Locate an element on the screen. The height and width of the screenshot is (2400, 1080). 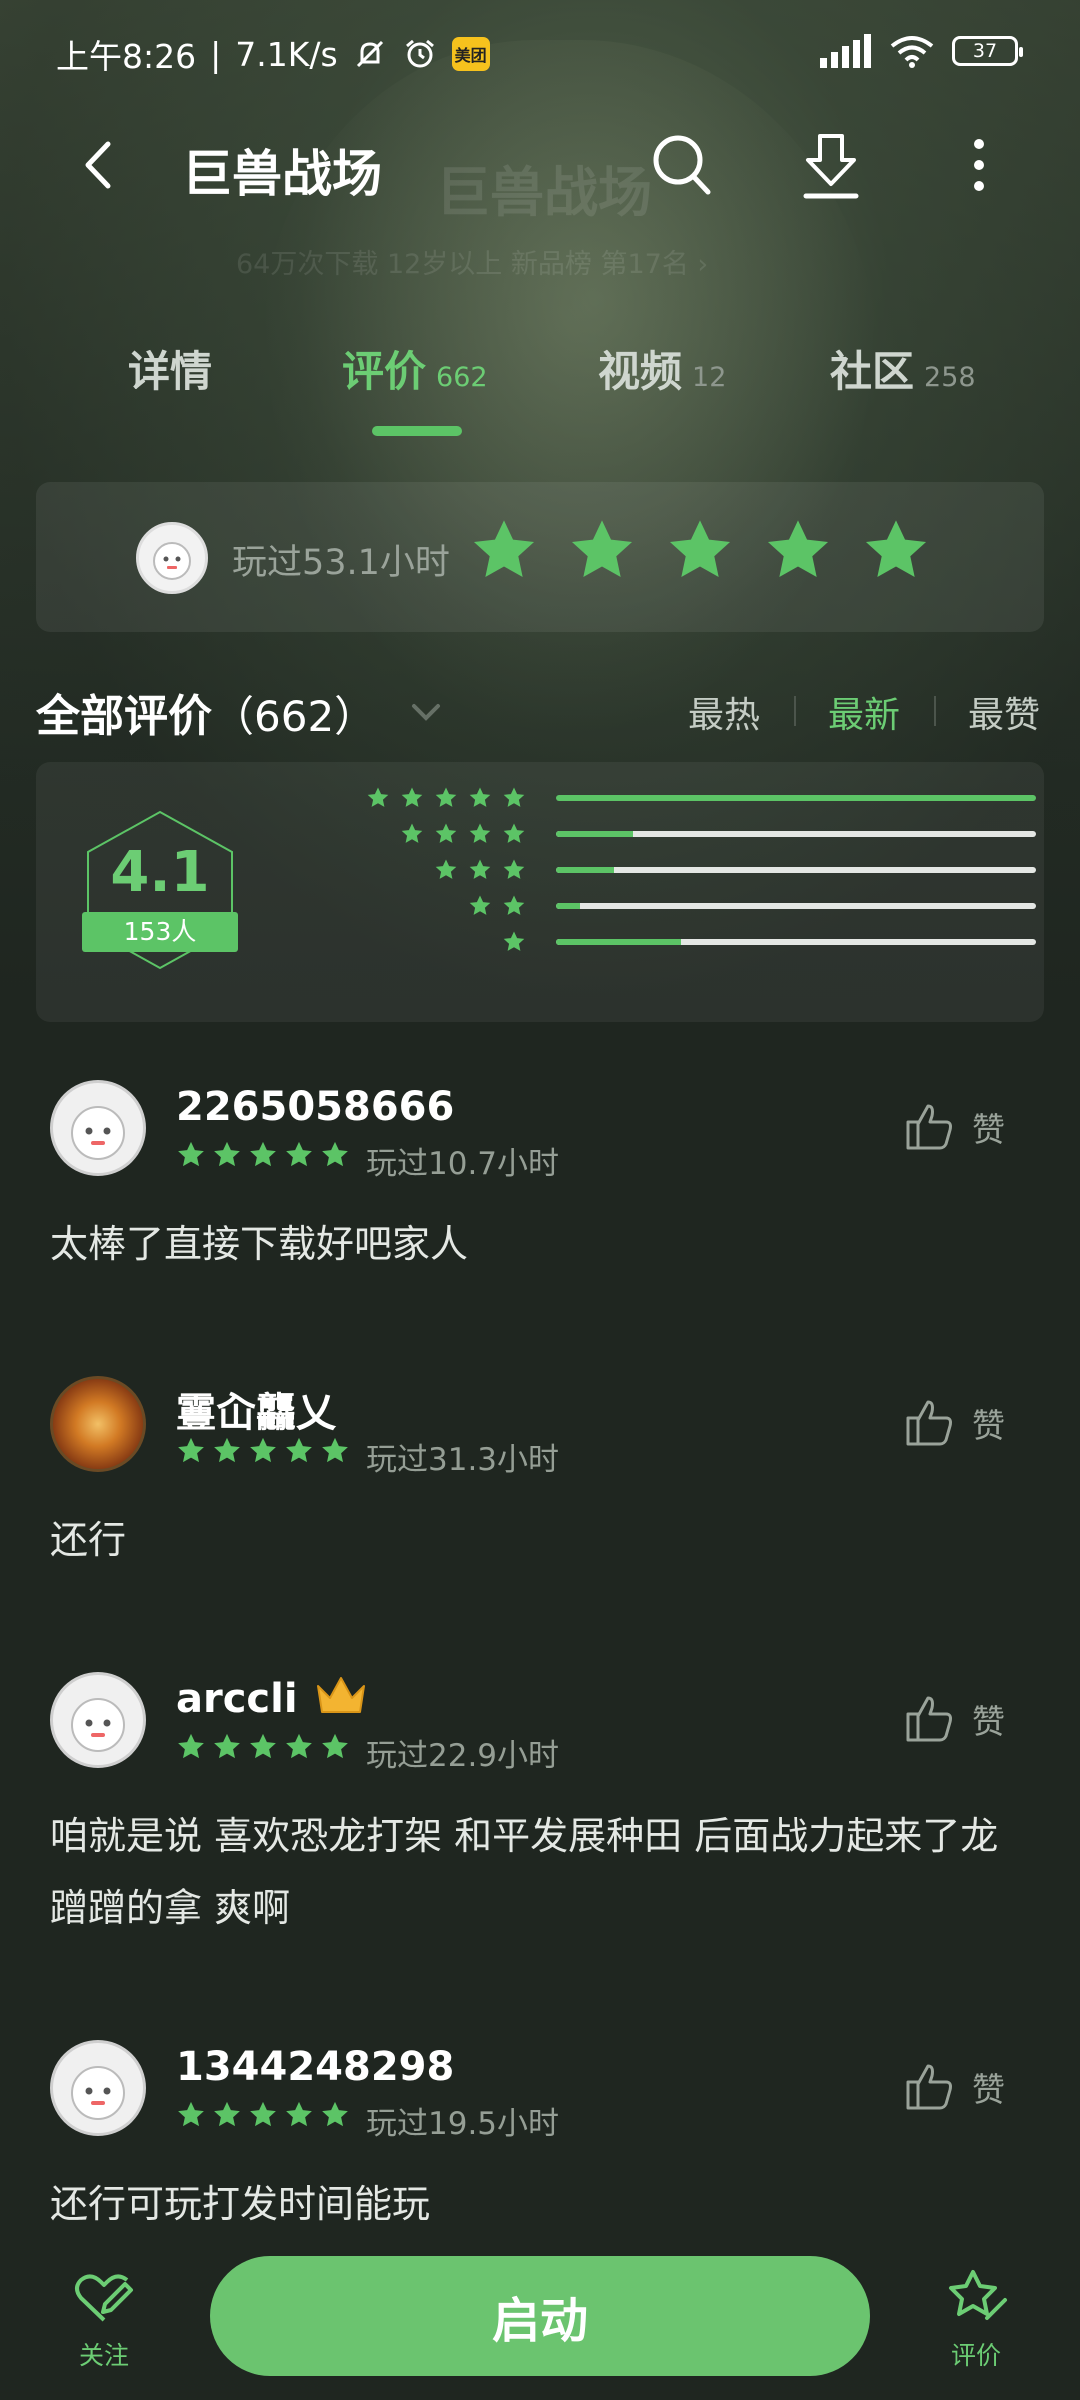
tab-reviews-label: 评价 is located at coordinates (384, 371).